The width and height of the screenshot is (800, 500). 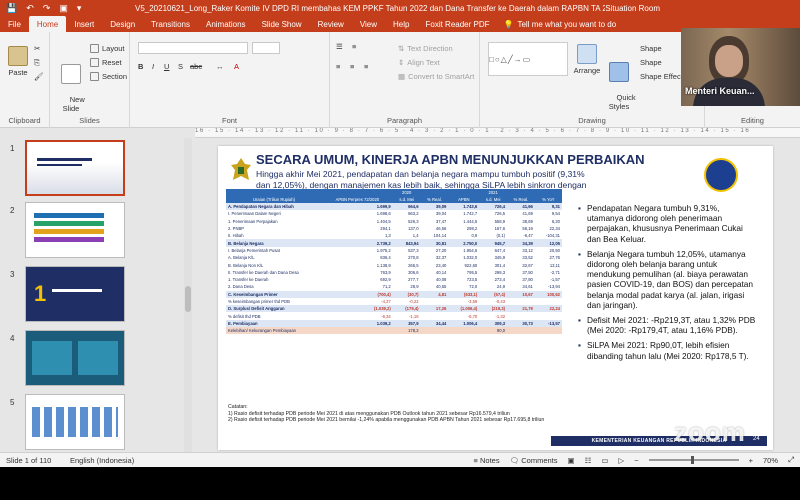 I want to click on align-text-button: ⇕ Align Text, so click(x=419, y=62).